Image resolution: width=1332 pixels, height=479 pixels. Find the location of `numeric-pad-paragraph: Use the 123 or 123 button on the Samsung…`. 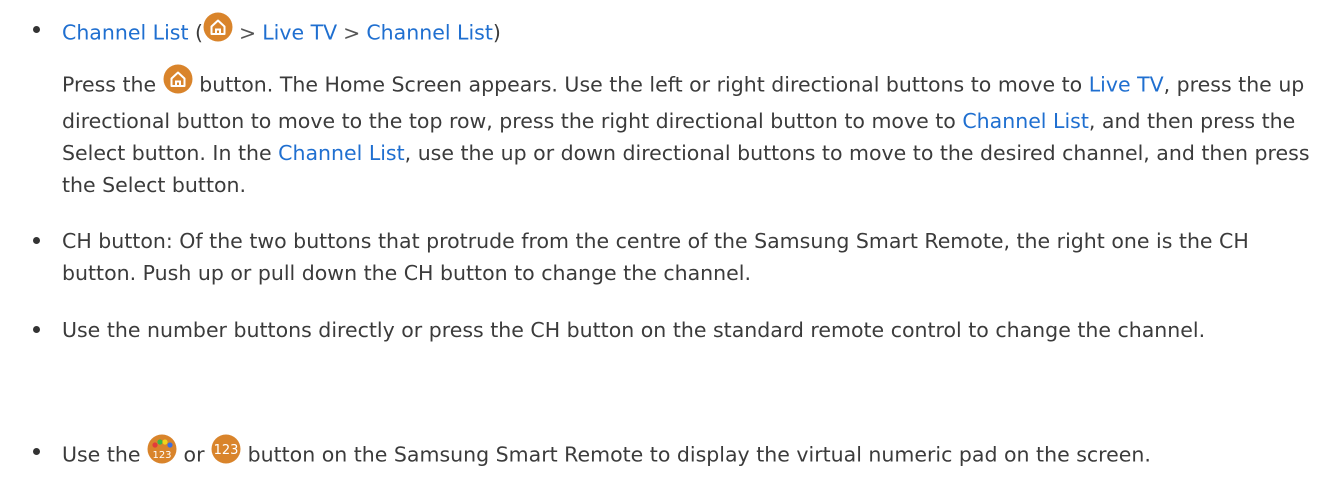

numeric-pad-paragraph: Use the 123 or 123 button on the Samsung… is located at coordinates (692, 454).